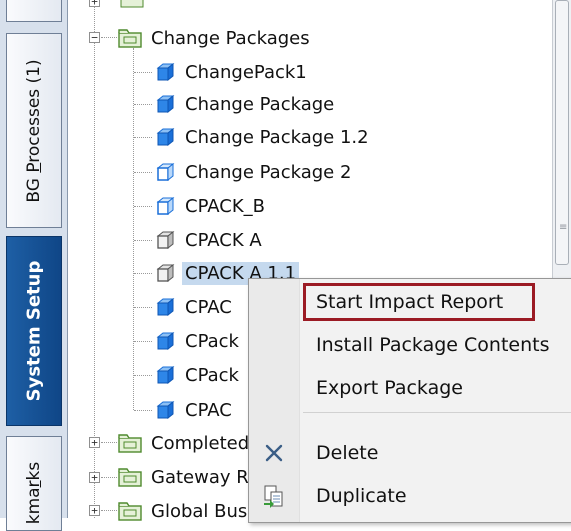 This screenshot has height=531, width=571. Describe the element at coordinates (562, 132) in the screenshot. I see `scrollbar-thumb: ≡` at that location.